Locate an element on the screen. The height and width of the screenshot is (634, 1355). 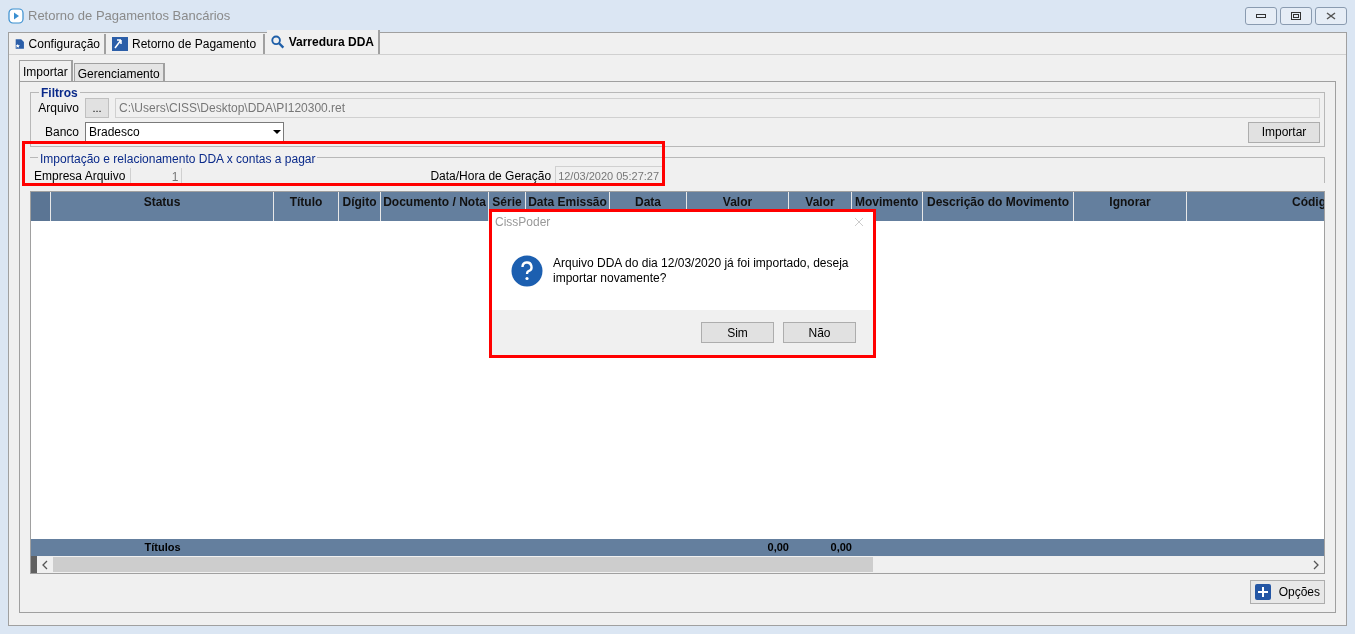
dialog-button: Sim is located at coordinates (737, 332).